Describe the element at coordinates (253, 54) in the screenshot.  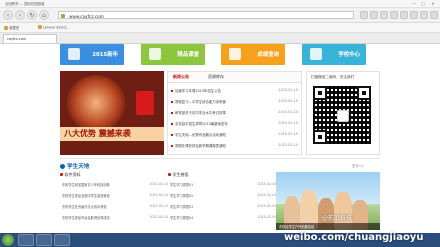
I see `nav-tile-scores: 成绩查询` at that location.